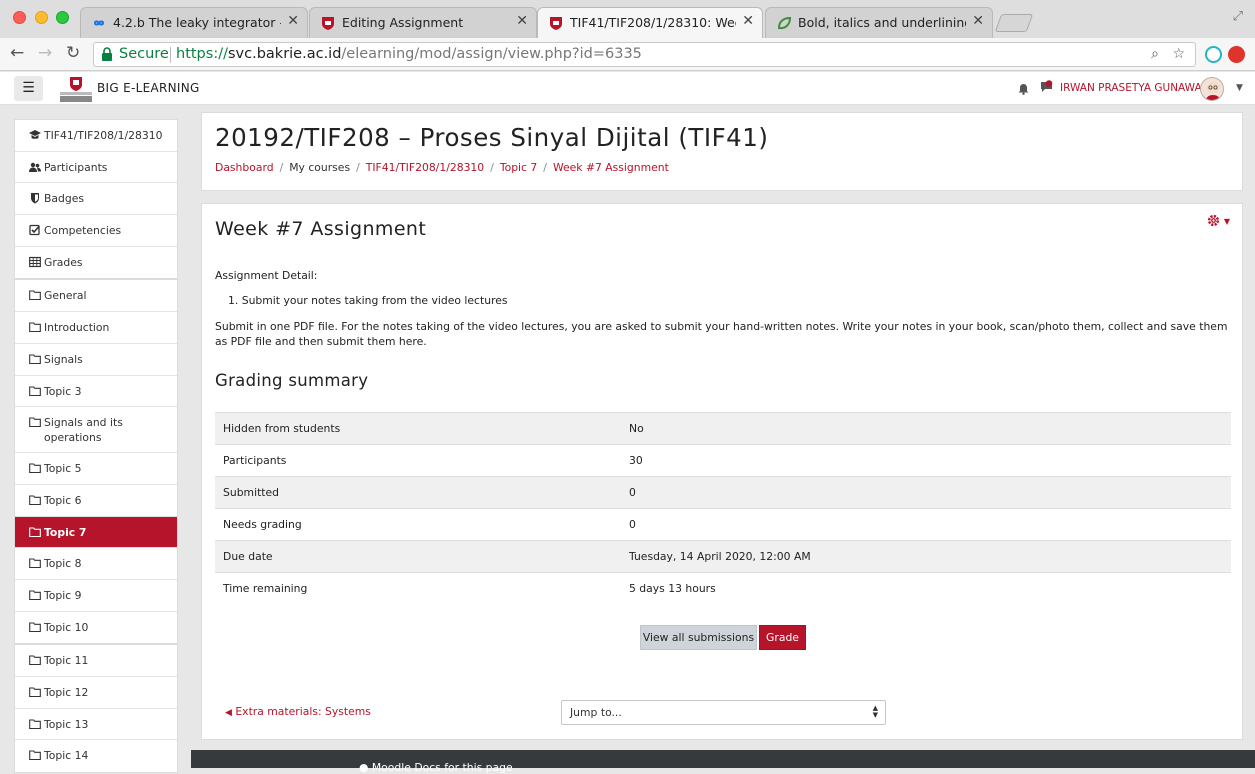 The width and height of the screenshot is (1255, 774). I want to click on bookmark-star-icon: ☆, so click(1178, 54).